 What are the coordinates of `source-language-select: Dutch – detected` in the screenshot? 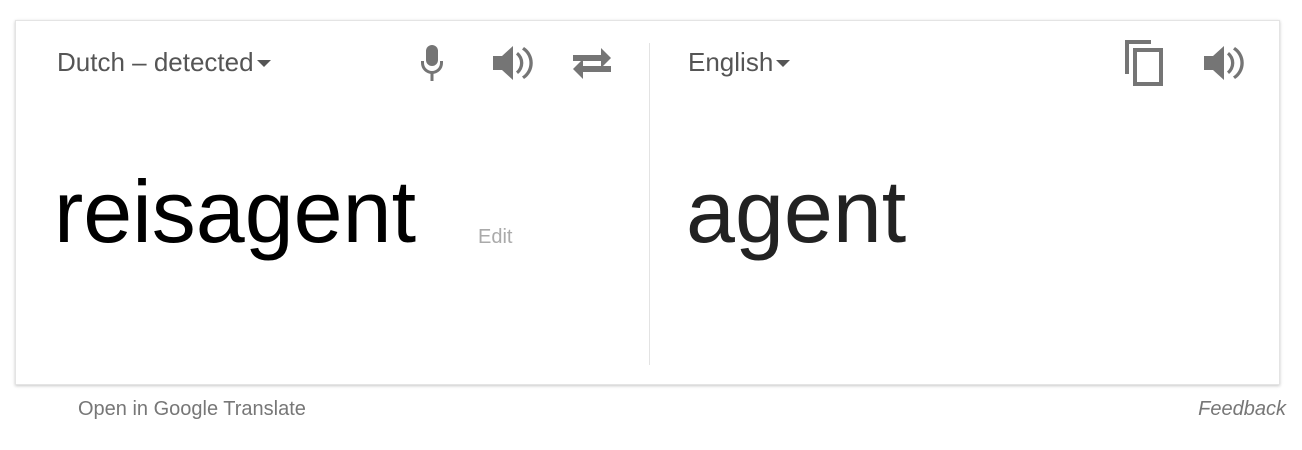 It's located at (164, 62).